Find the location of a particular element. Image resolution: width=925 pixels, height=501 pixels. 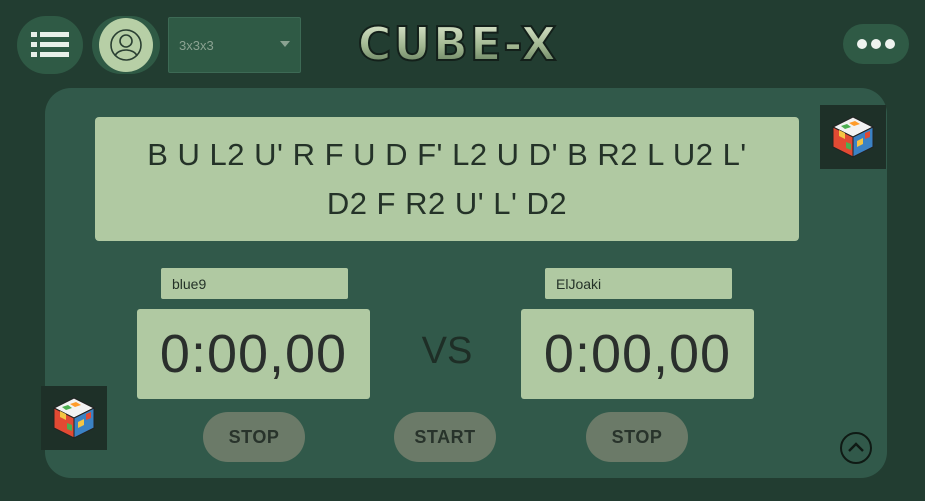

start-button: START is located at coordinates (445, 437).